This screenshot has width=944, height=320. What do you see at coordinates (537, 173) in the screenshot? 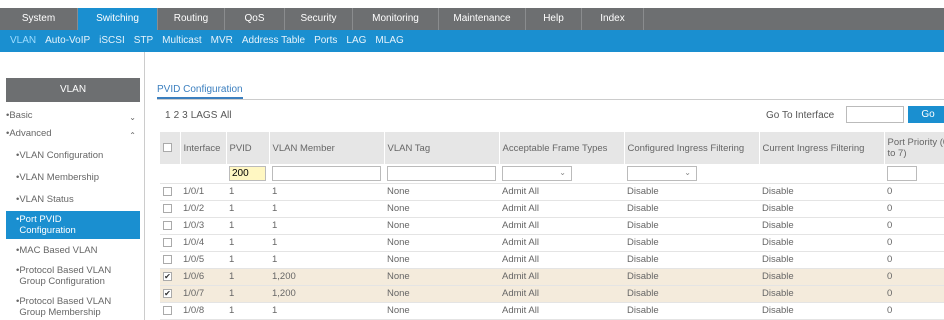
I see `frame-types-select: ⌄` at bounding box center [537, 173].